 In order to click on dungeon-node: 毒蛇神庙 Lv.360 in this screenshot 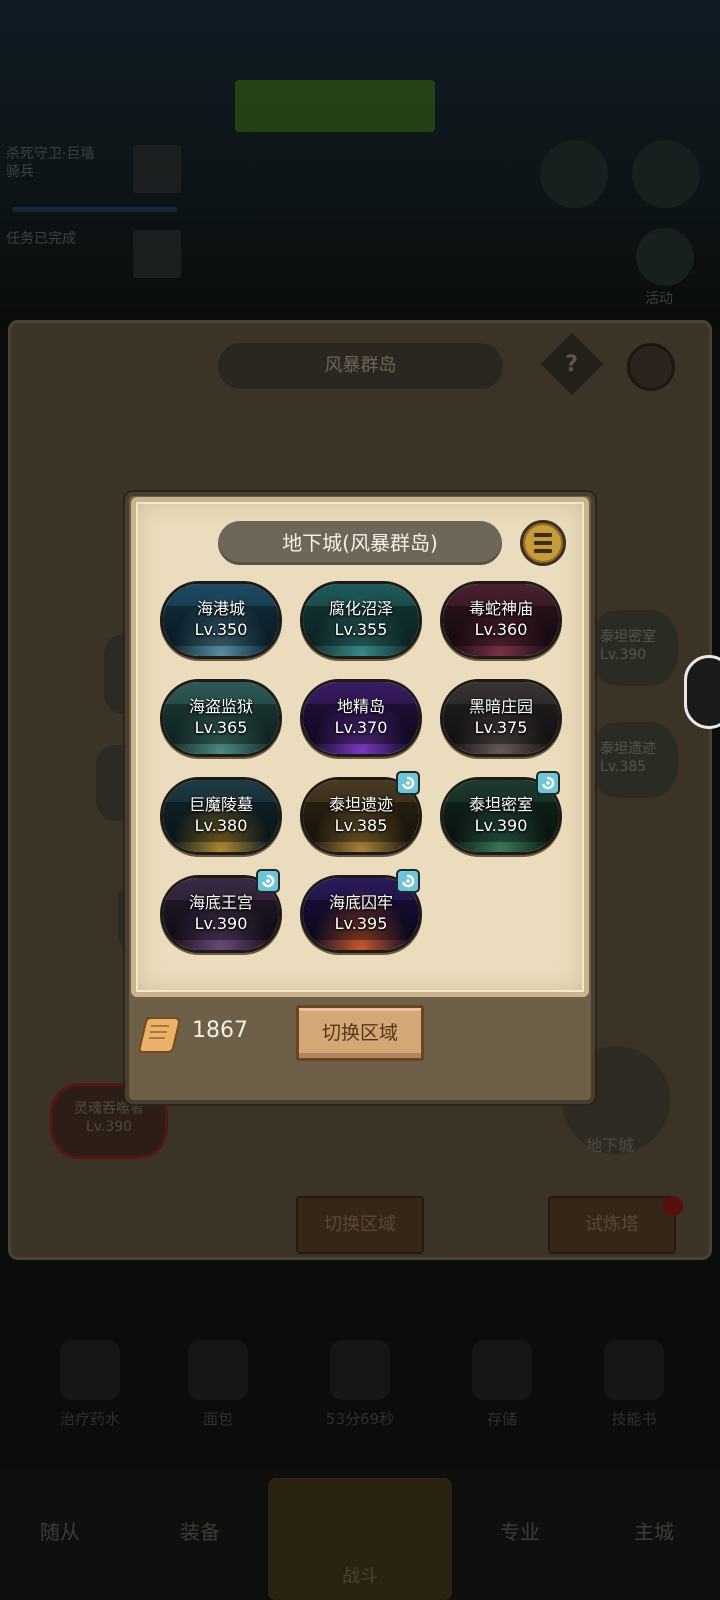, I will do `click(501, 620)`.